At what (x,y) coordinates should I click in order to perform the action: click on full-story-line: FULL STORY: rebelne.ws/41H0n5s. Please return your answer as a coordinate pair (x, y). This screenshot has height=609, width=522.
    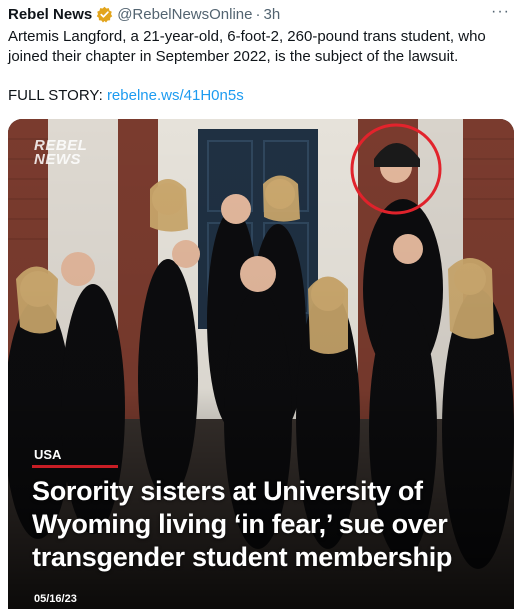
    Looking at the image, I should click on (126, 96).